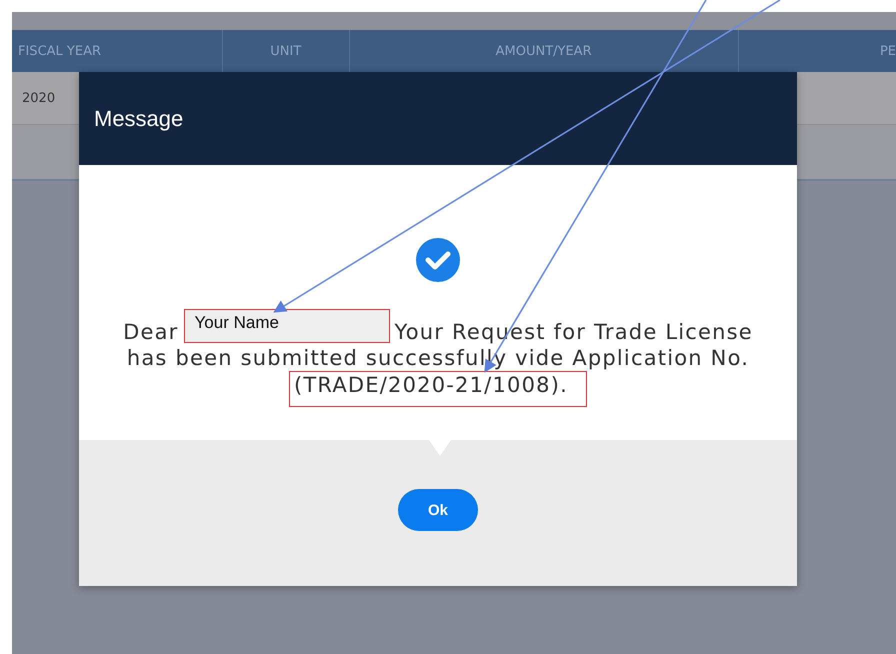  Describe the element at coordinates (151, 332) in the screenshot. I see `greeting-text: Dear` at that location.